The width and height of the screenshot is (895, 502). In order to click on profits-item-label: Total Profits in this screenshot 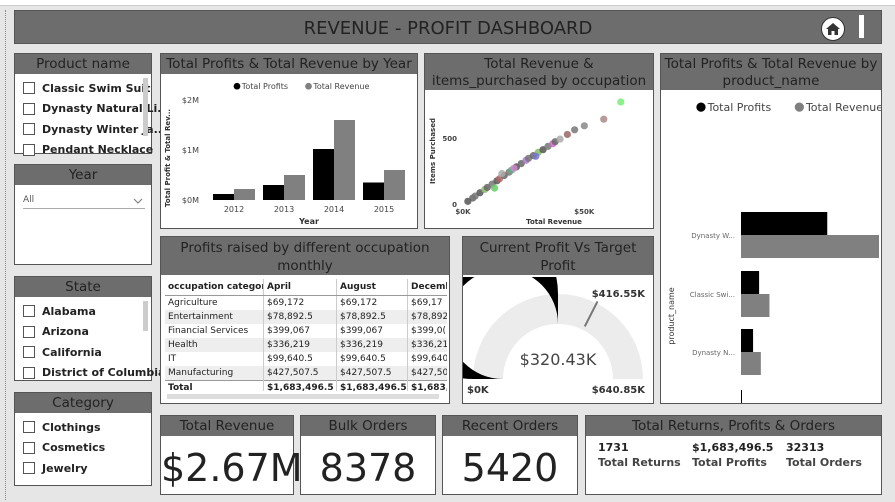, I will do `click(729, 462)`.